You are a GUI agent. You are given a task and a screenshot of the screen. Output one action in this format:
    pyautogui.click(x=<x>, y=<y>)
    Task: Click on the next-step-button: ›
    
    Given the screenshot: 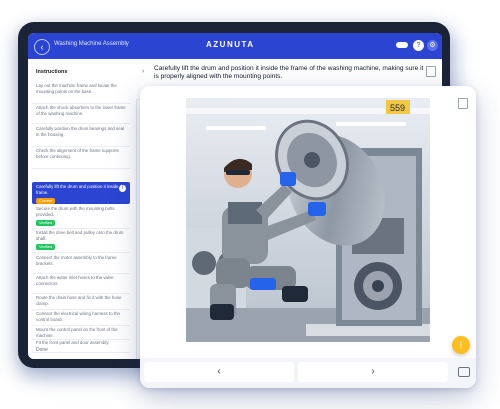 What is the action you would take?
    pyautogui.click(x=373, y=372)
    